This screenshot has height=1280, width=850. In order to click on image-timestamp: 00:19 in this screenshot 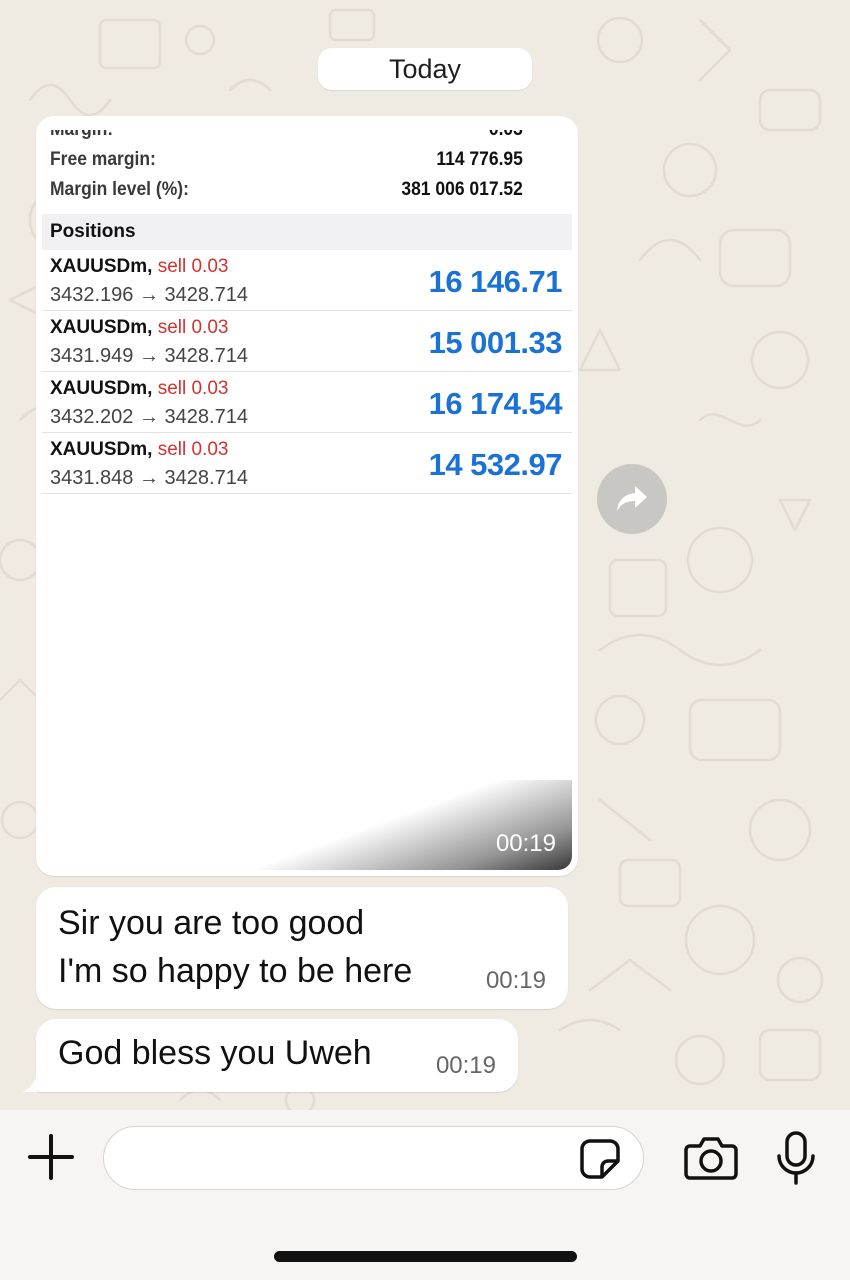, I will do `click(525, 843)`.